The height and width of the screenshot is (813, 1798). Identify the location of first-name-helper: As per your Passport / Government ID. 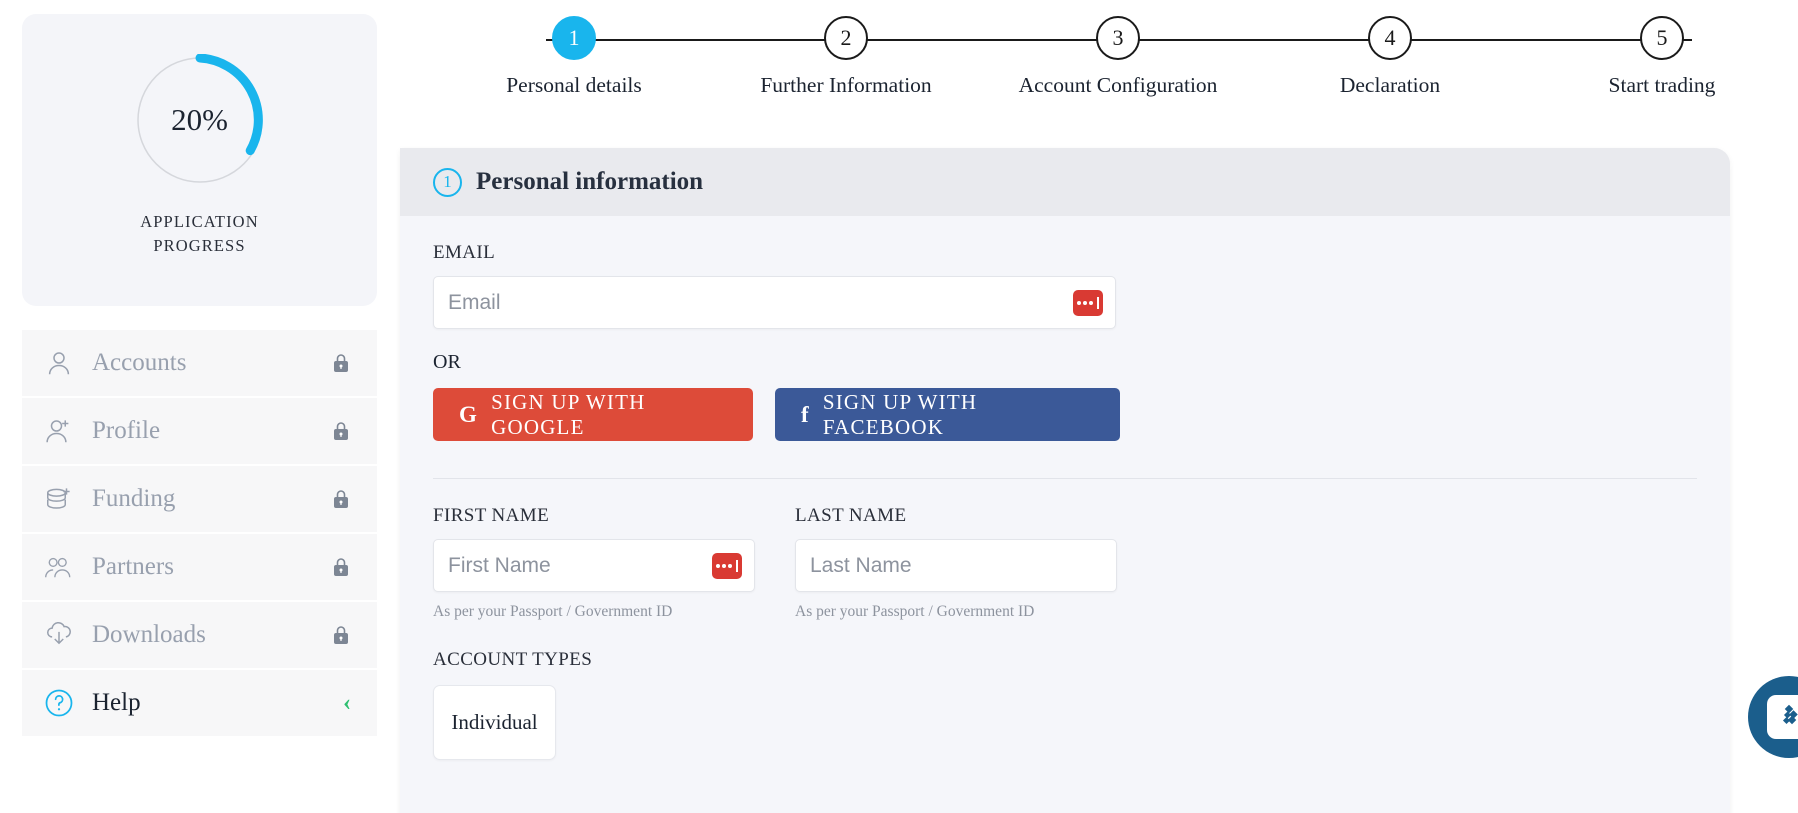
(553, 611).